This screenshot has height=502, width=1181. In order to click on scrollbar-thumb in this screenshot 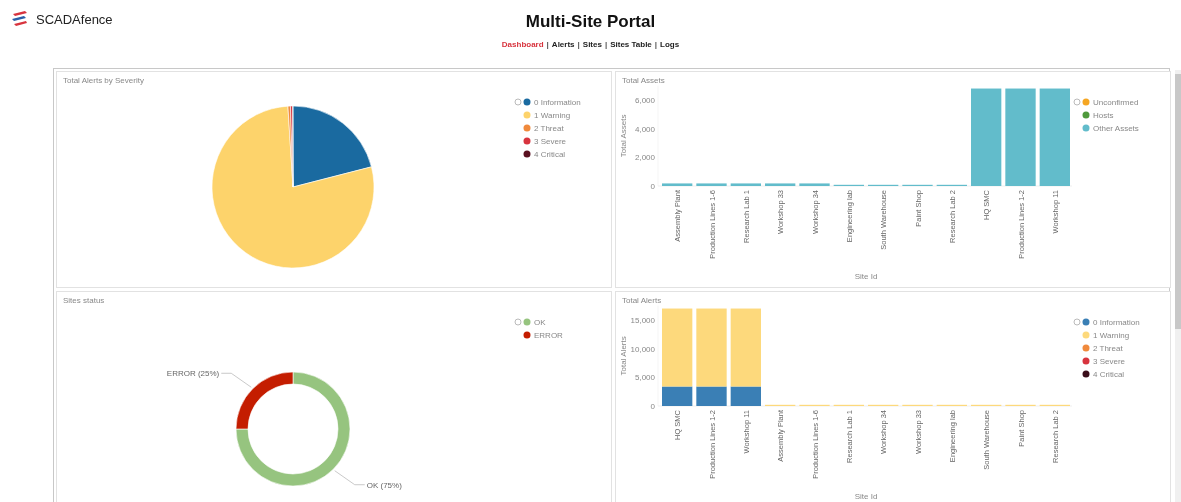, I will do `click(1178, 201)`.